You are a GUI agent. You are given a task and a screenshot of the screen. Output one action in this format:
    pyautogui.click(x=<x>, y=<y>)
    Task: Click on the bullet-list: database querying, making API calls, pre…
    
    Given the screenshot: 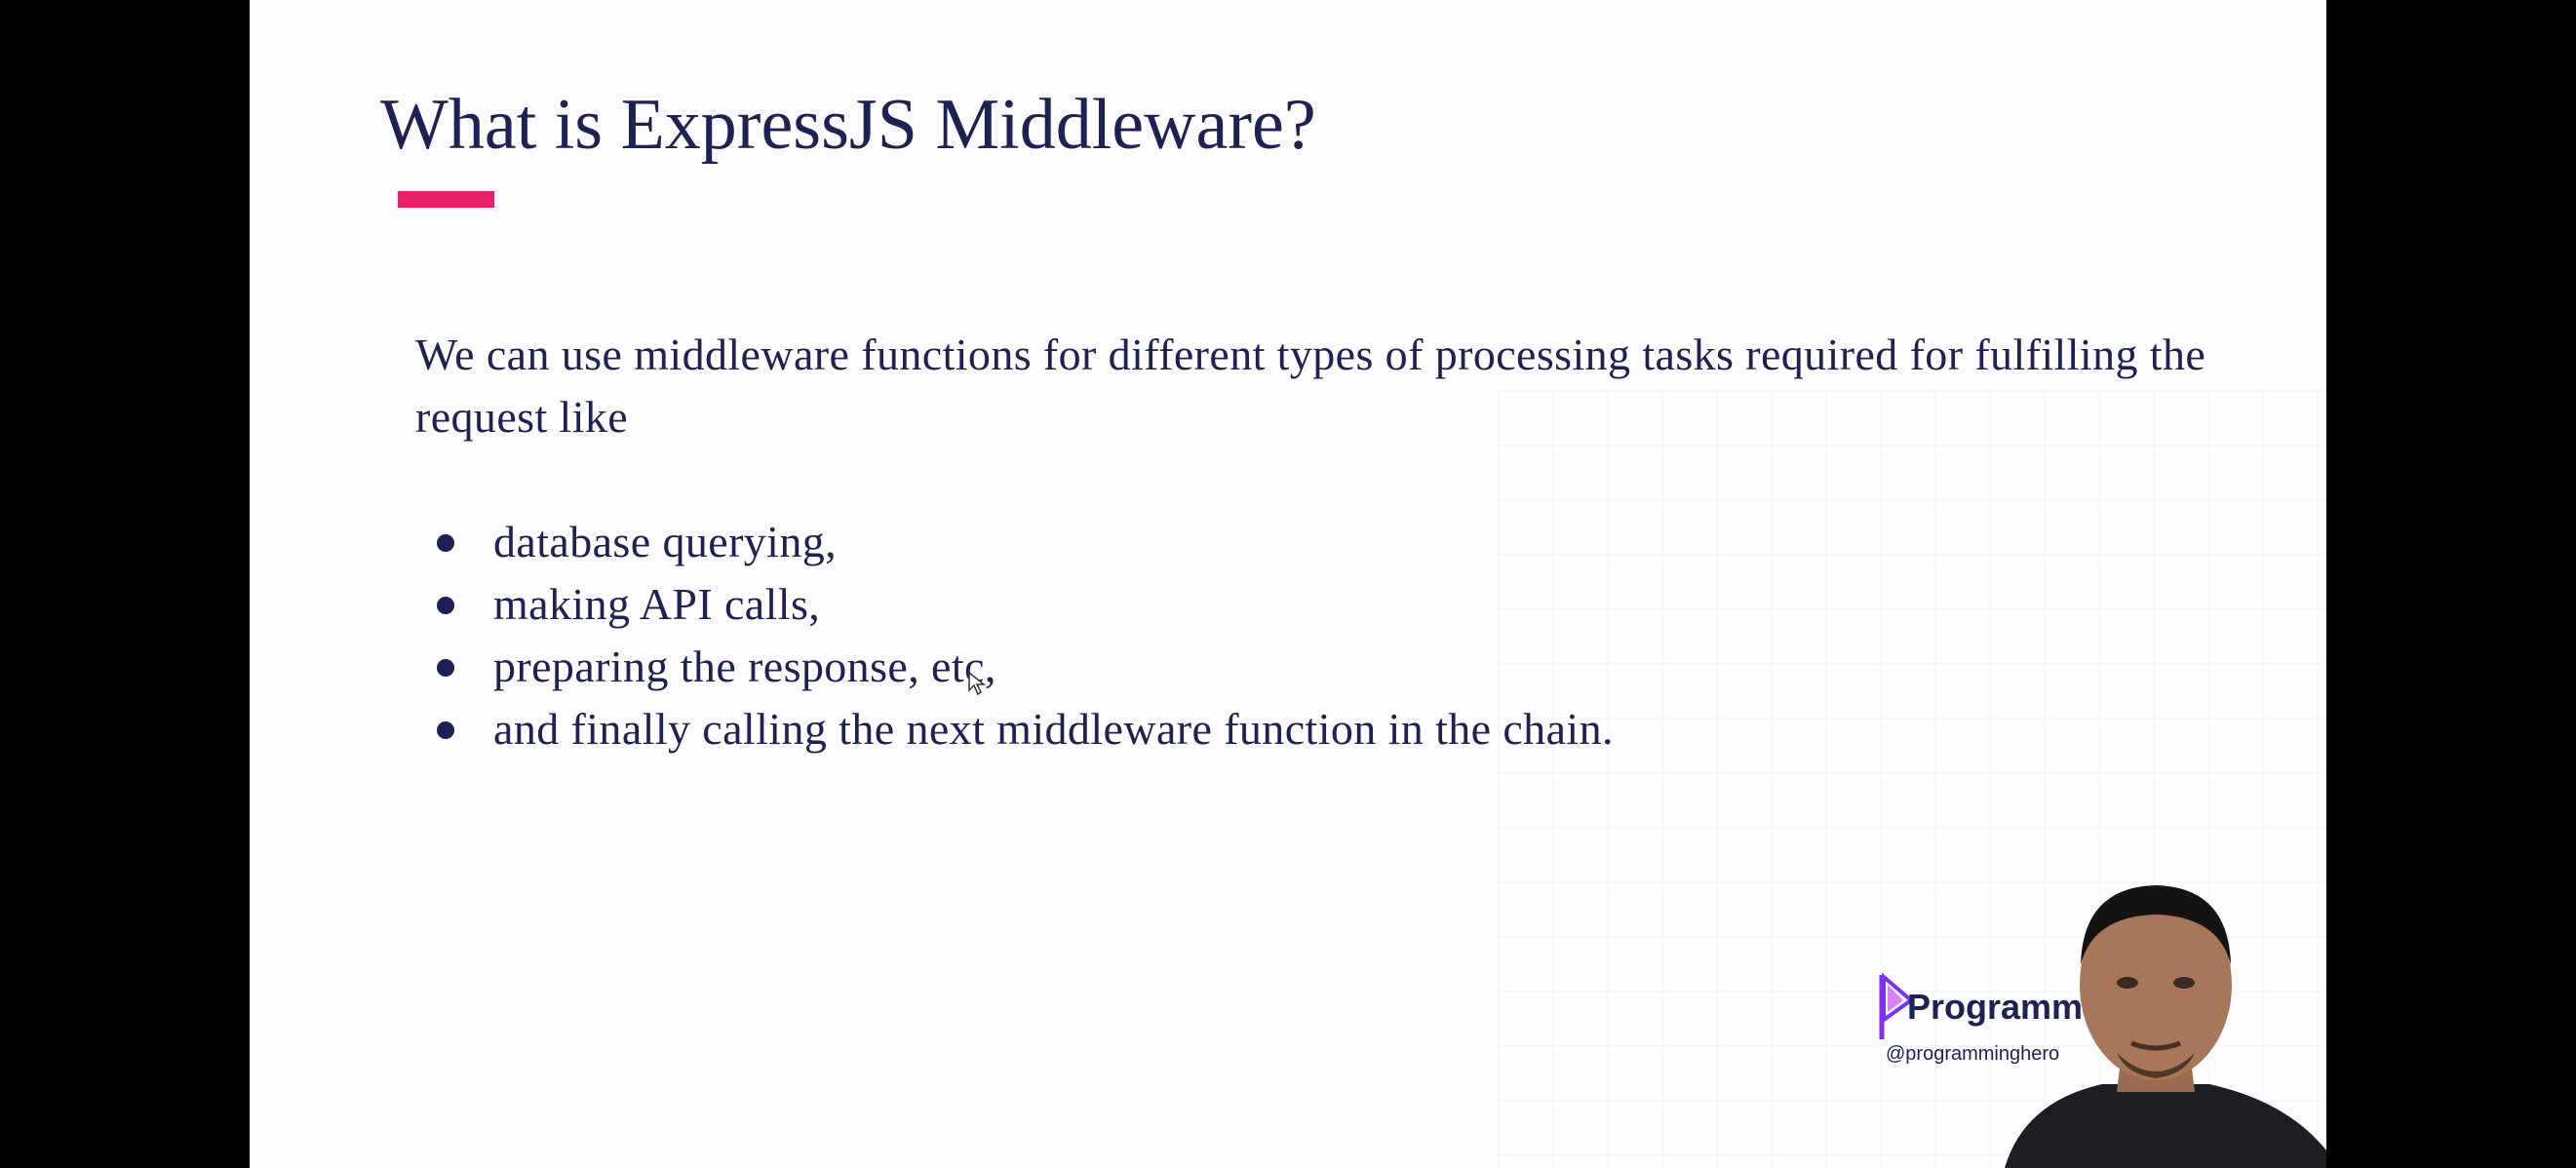 What is the action you would take?
    pyautogui.click(x=1014, y=635)
    